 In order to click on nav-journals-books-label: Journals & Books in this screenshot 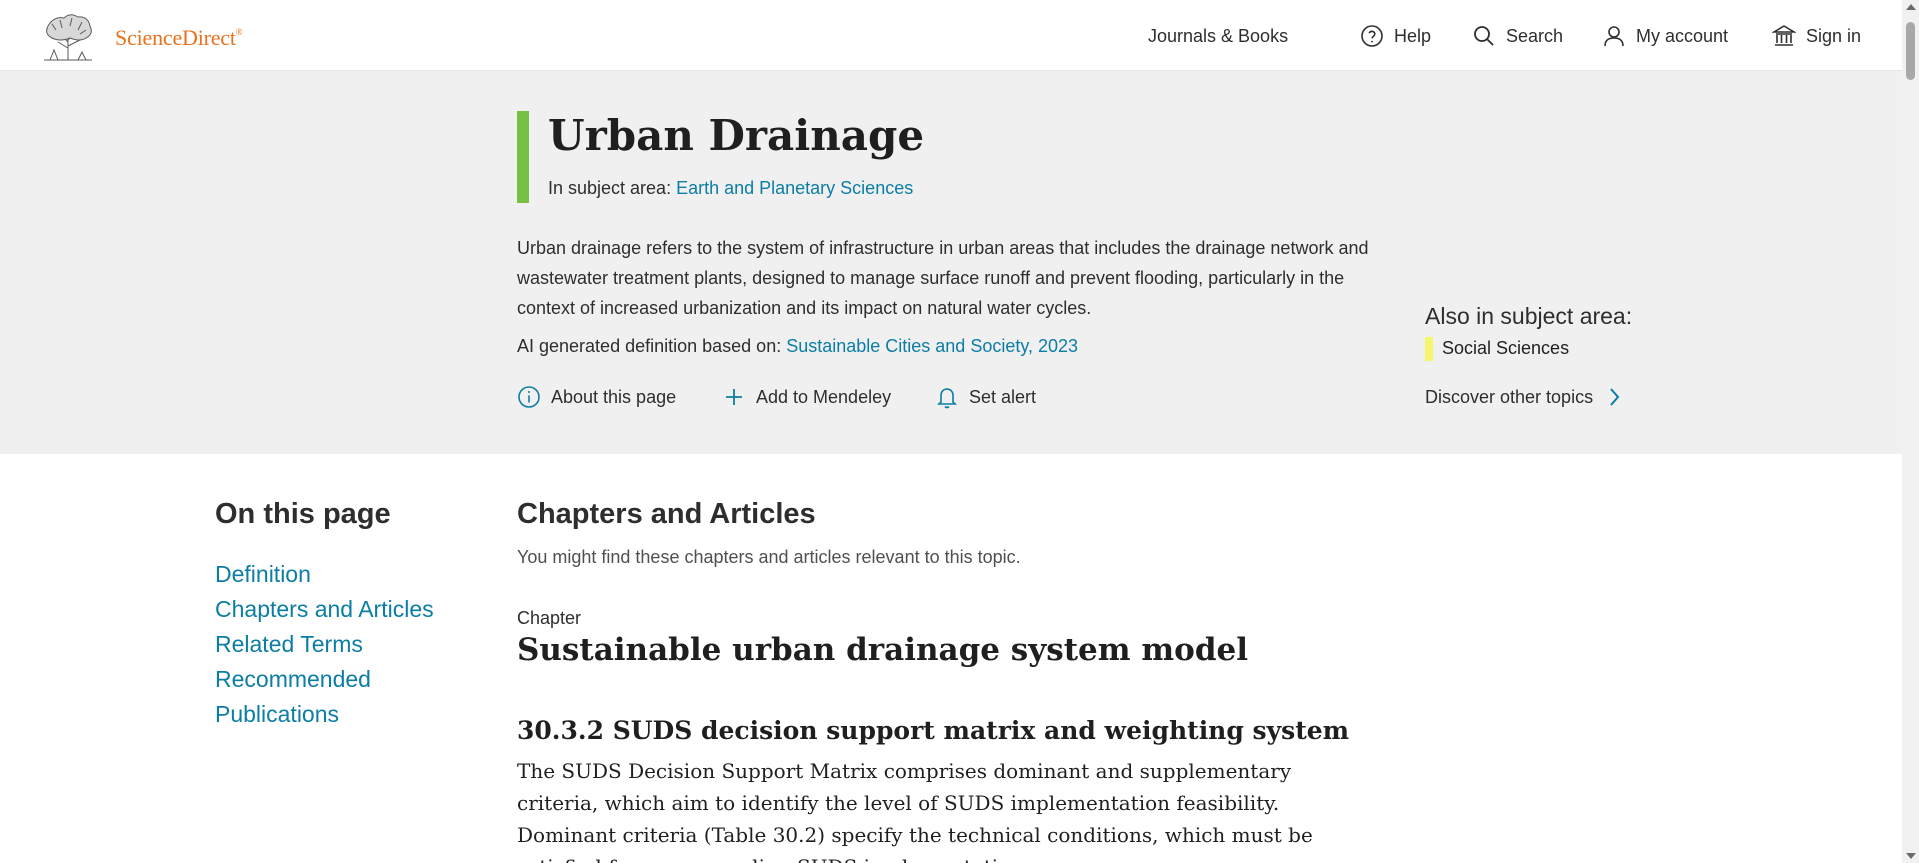, I will do `click(1218, 35)`.